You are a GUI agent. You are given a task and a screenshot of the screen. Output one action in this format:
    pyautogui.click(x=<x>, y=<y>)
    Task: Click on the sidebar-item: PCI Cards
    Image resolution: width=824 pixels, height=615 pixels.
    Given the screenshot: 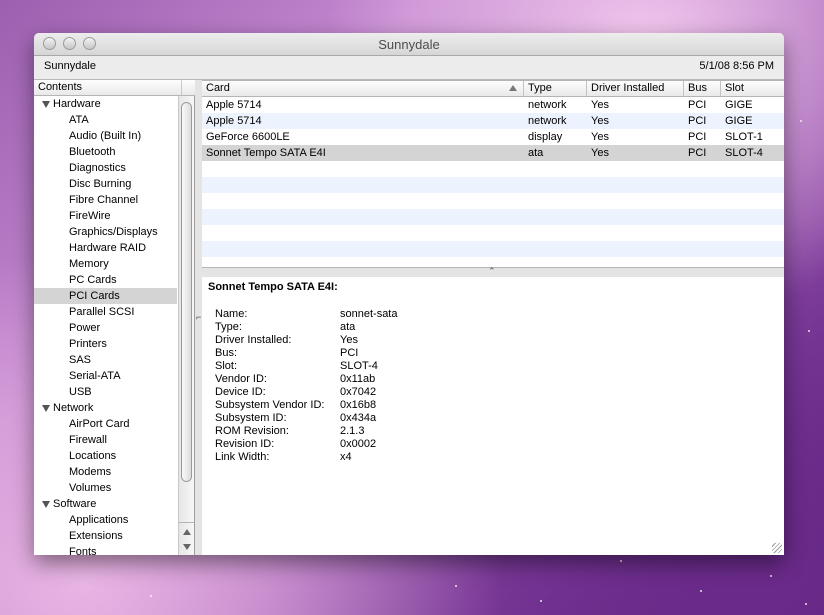 What is the action you would take?
    pyautogui.click(x=105, y=296)
    